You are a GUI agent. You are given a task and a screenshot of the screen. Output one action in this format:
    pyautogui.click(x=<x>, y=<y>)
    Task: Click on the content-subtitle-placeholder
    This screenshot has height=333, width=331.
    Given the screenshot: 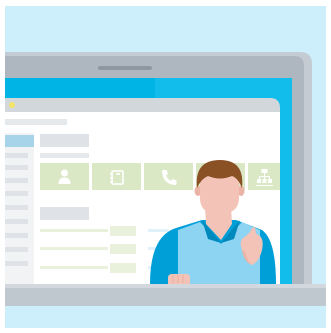 What is the action you would take?
    pyautogui.click(x=64, y=155)
    